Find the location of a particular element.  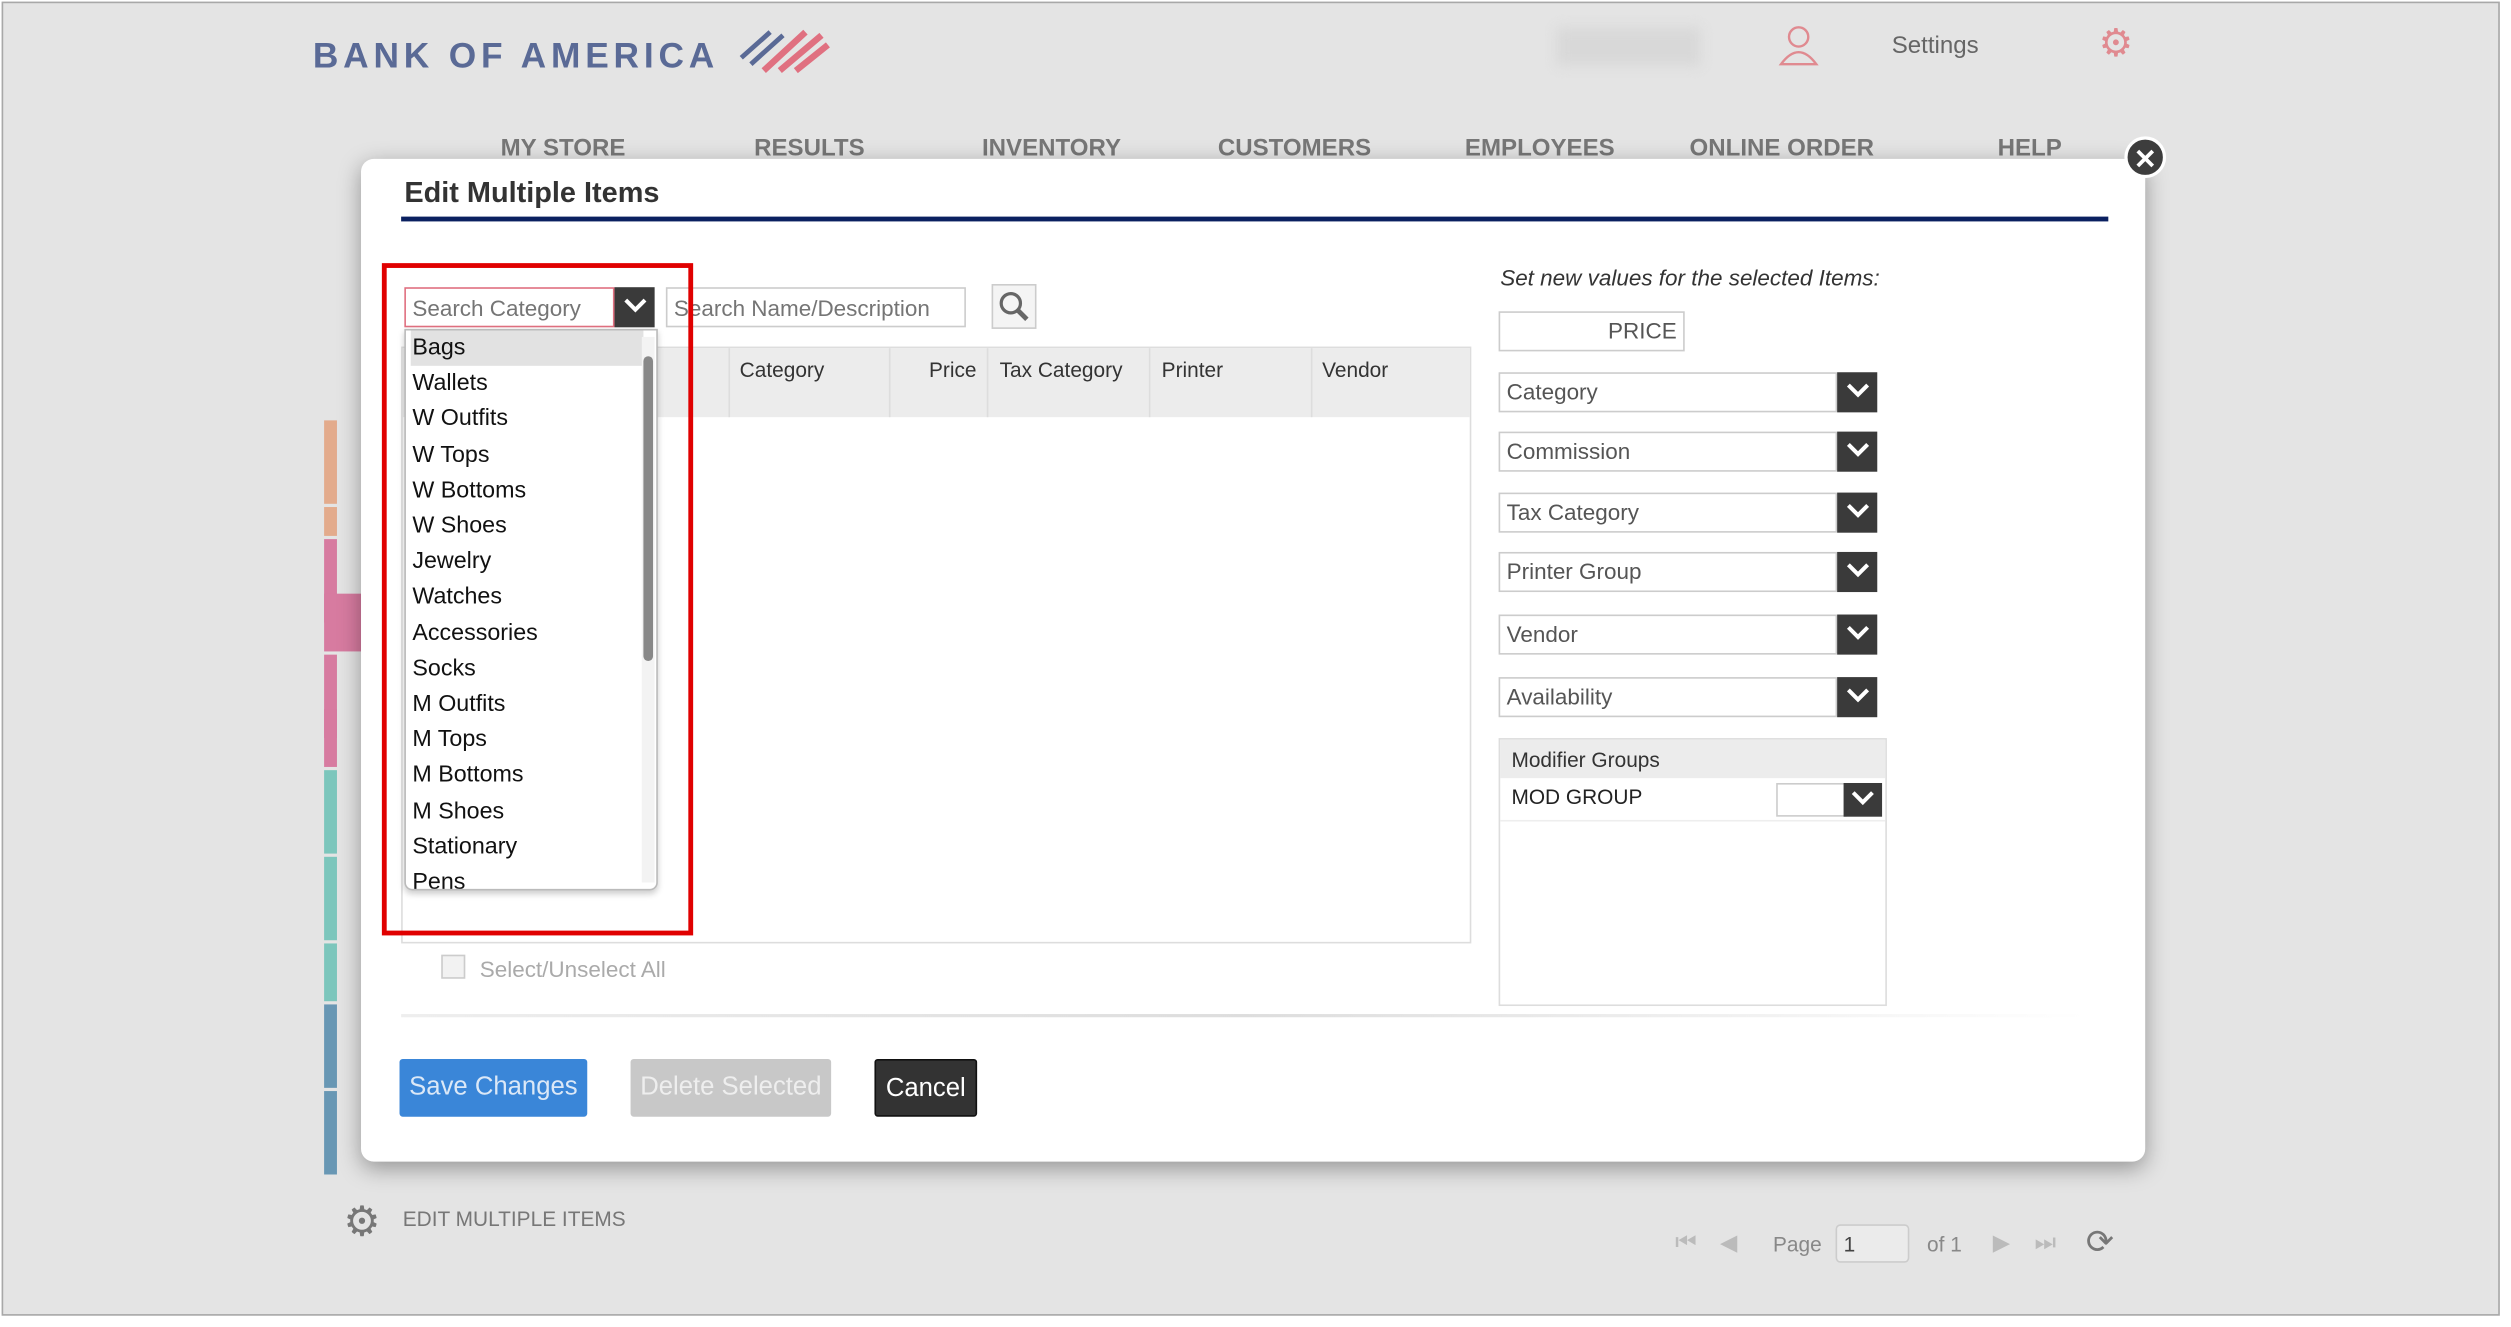

select-tax-category: Tax Category is located at coordinates (1688, 512).